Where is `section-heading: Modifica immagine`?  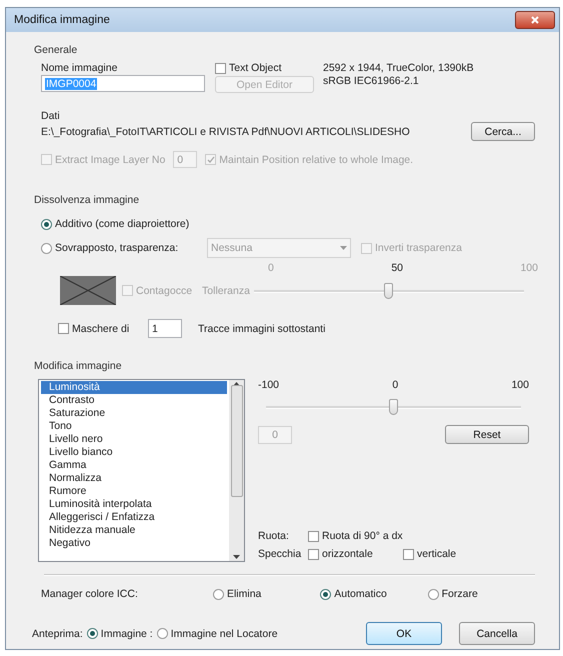 section-heading: Modifica immagine is located at coordinates (78, 366).